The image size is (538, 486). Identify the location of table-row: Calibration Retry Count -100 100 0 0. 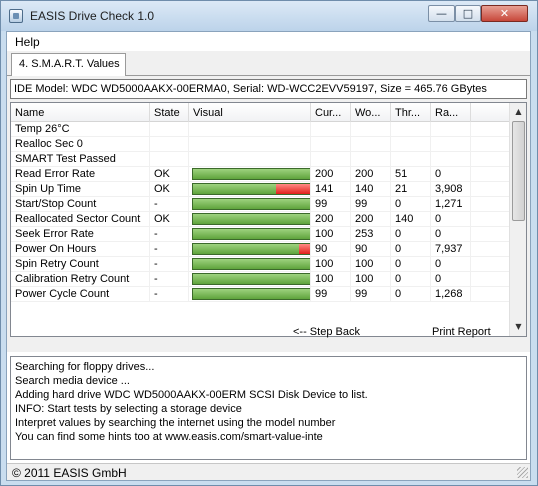
(260, 279).